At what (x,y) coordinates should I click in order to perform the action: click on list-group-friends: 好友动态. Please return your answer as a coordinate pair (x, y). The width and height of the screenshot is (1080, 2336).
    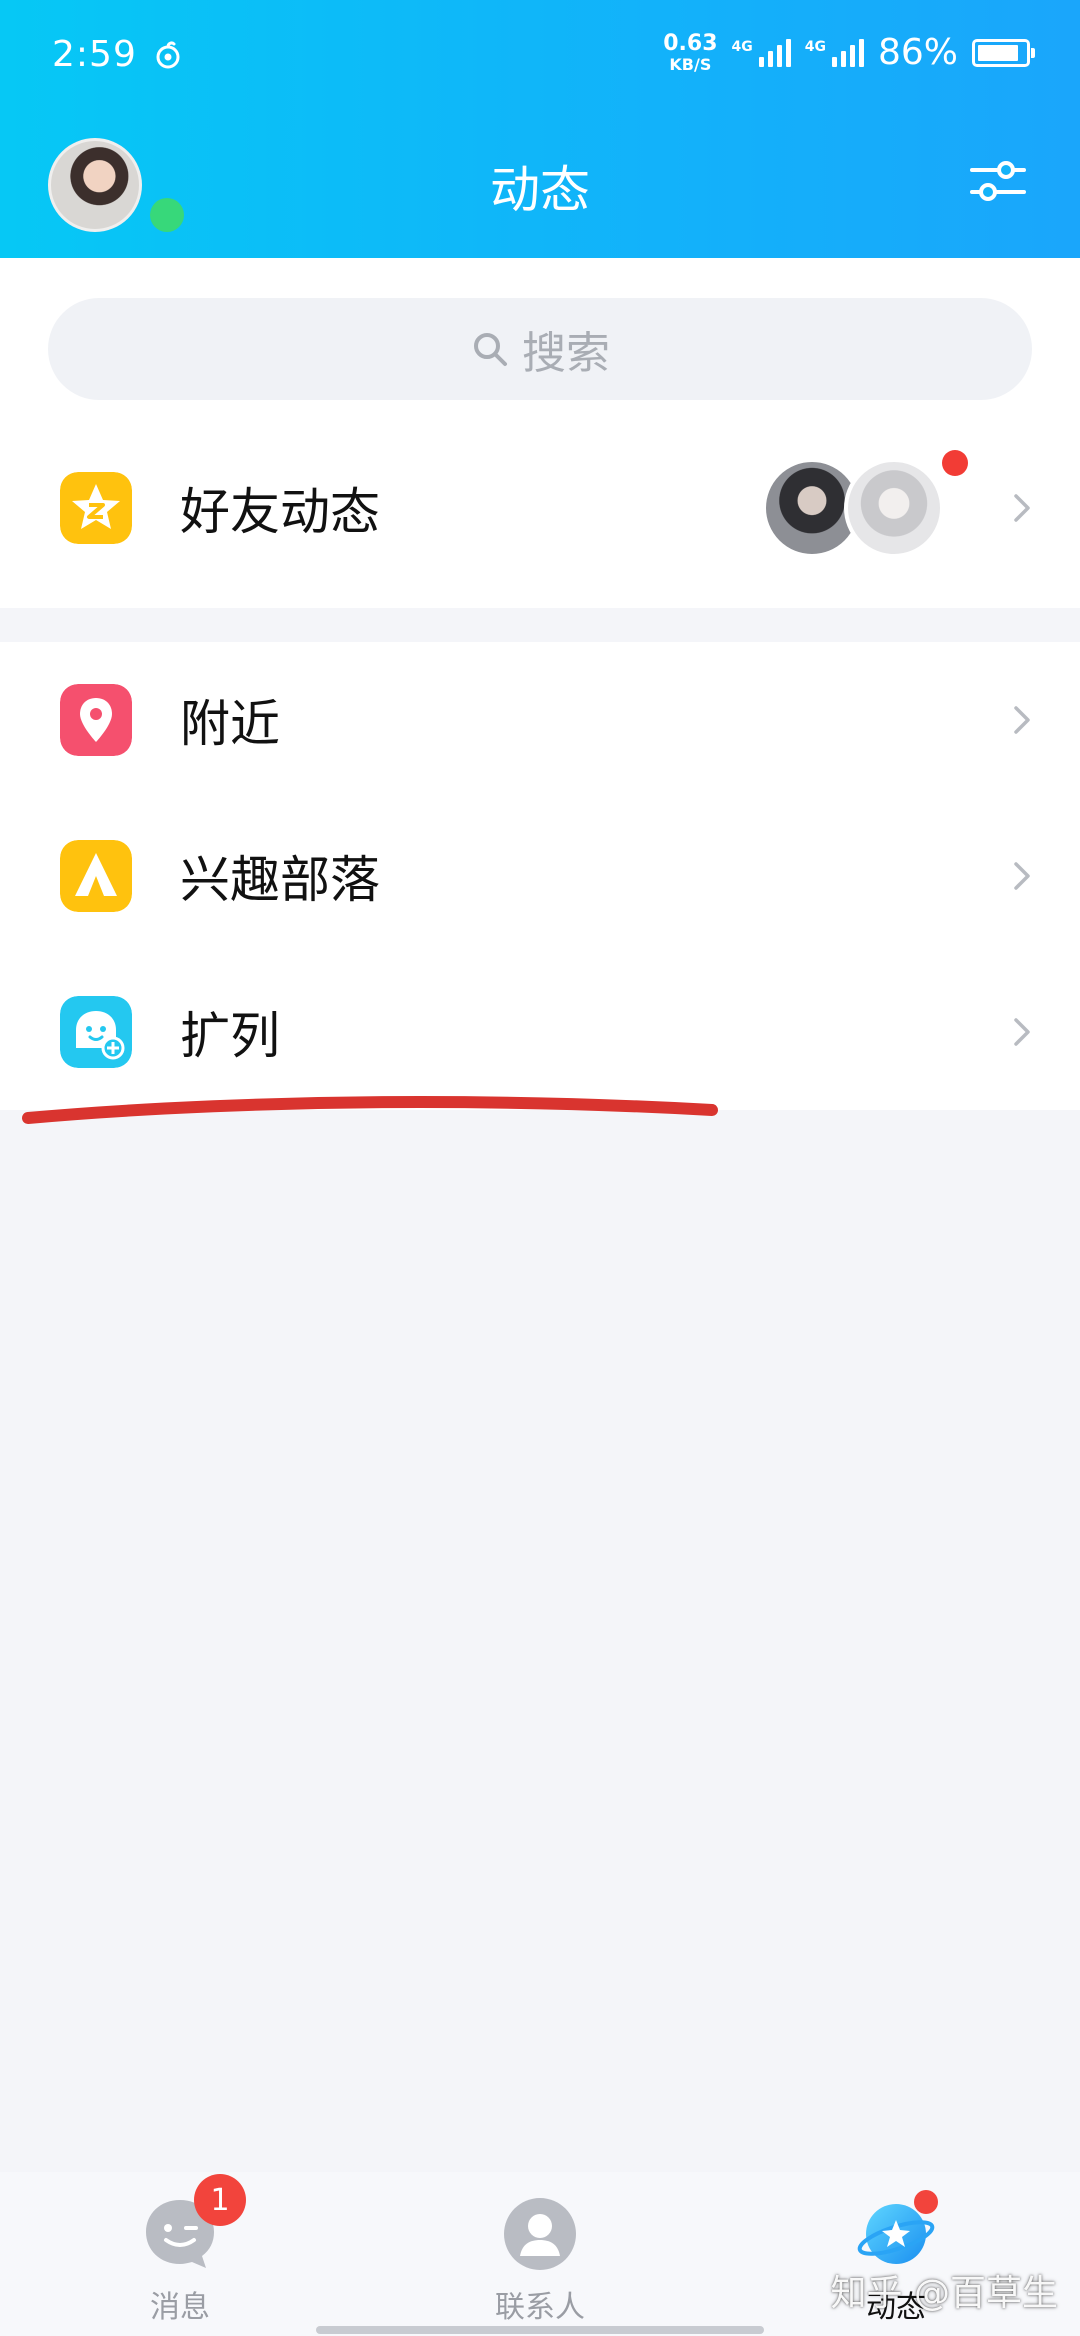
    Looking at the image, I should click on (540, 508).